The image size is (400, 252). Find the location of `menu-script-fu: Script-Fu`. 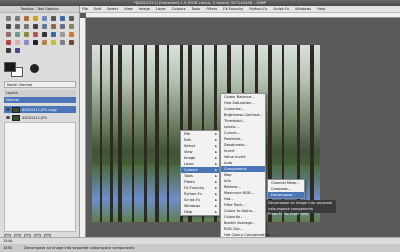

menu-script-fu: Script-Fu is located at coordinates (281, 9).